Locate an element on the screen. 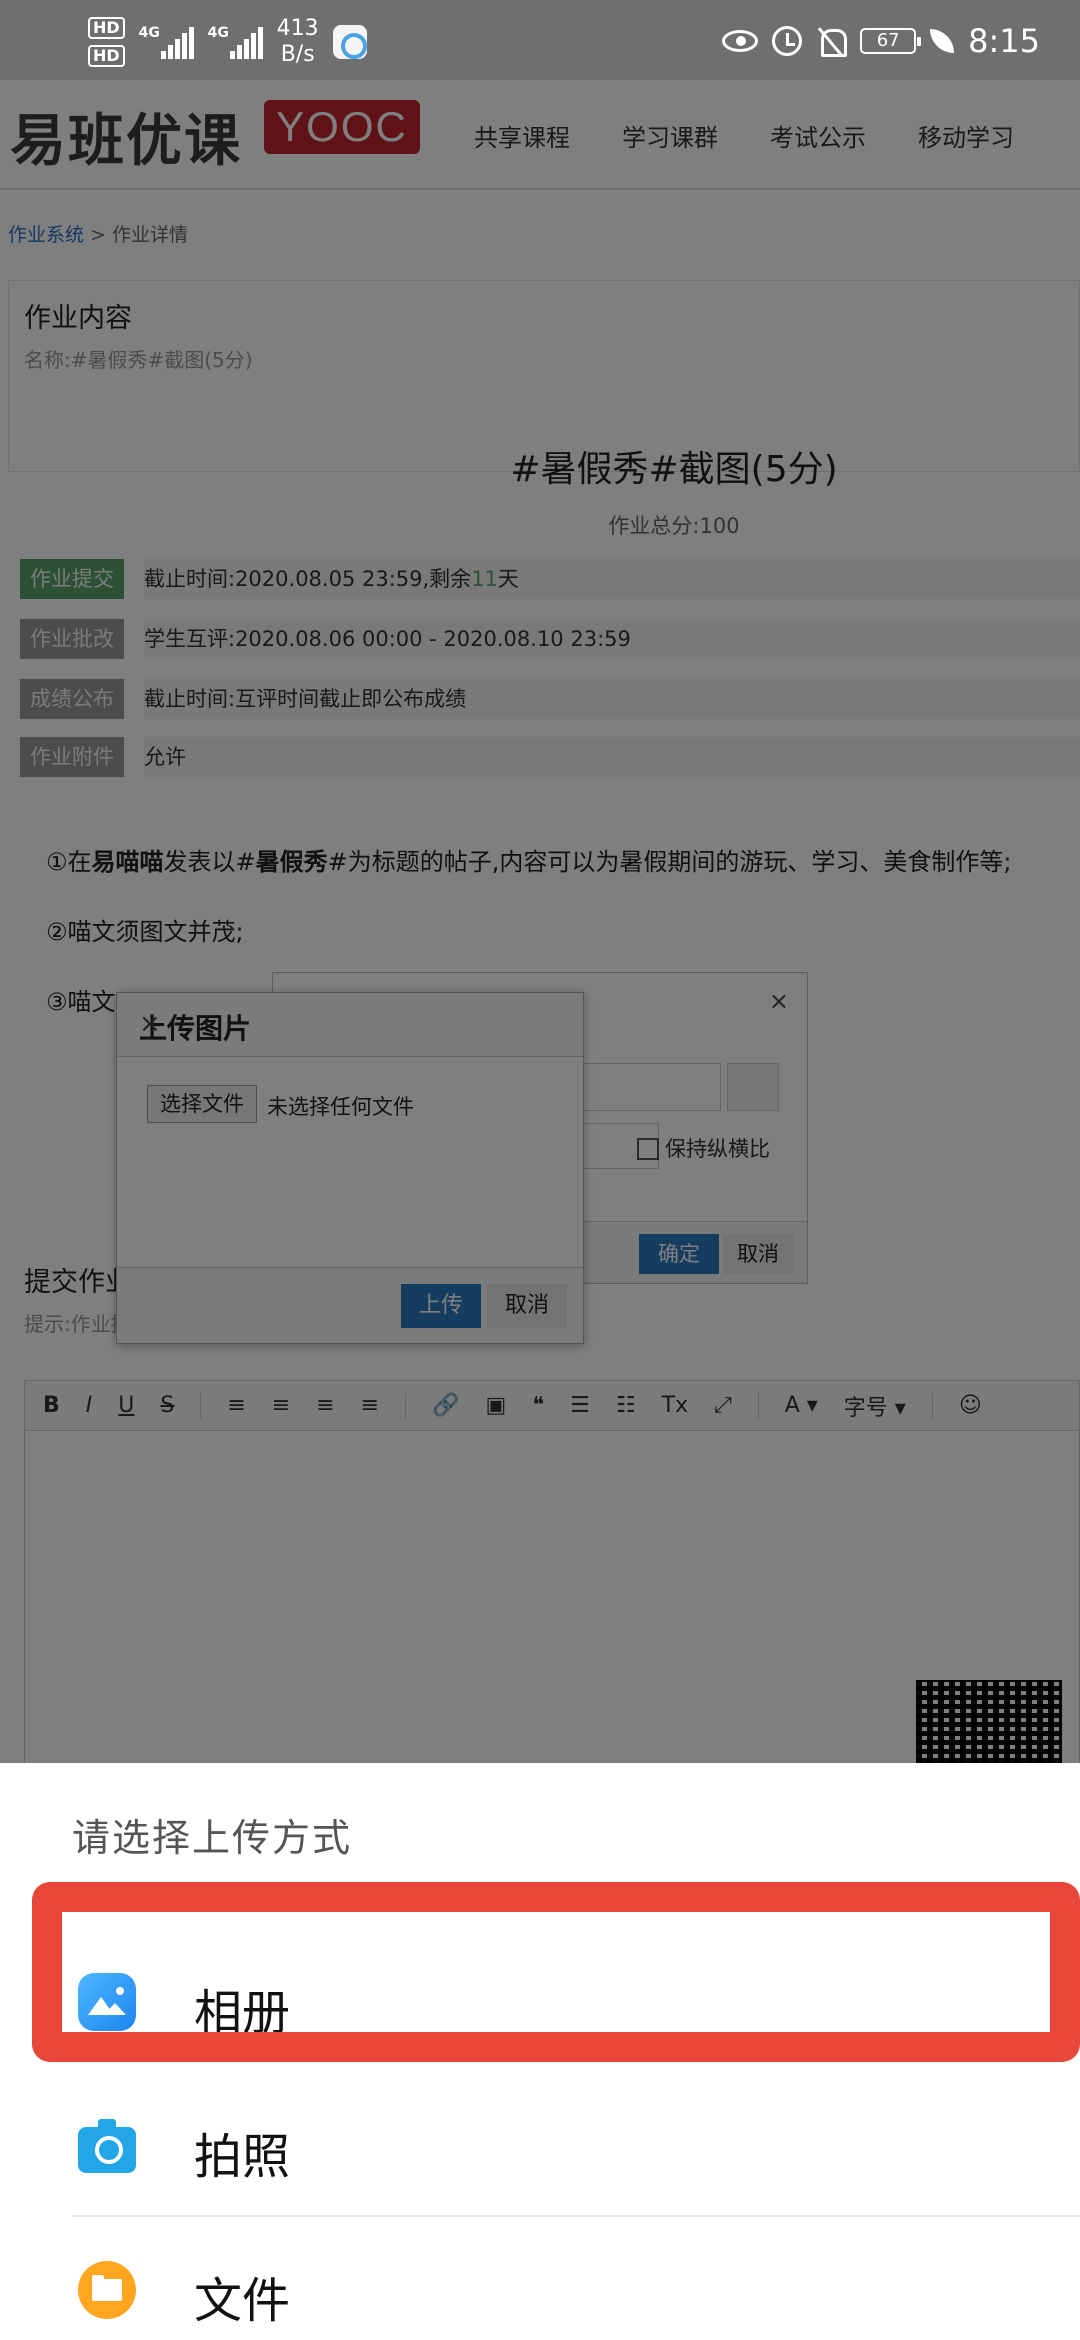 The image size is (1080, 2340). battery-icon: 67 is located at coordinates (891, 41).